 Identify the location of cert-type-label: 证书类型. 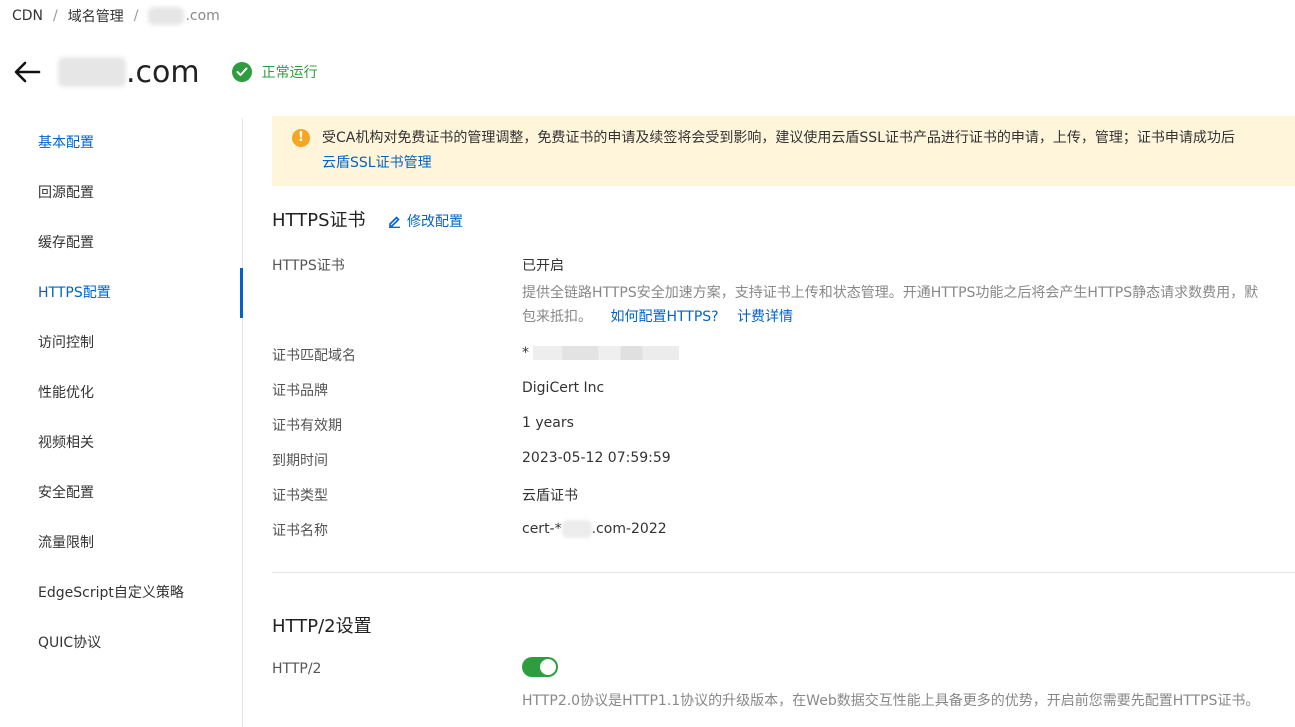
(300, 496).